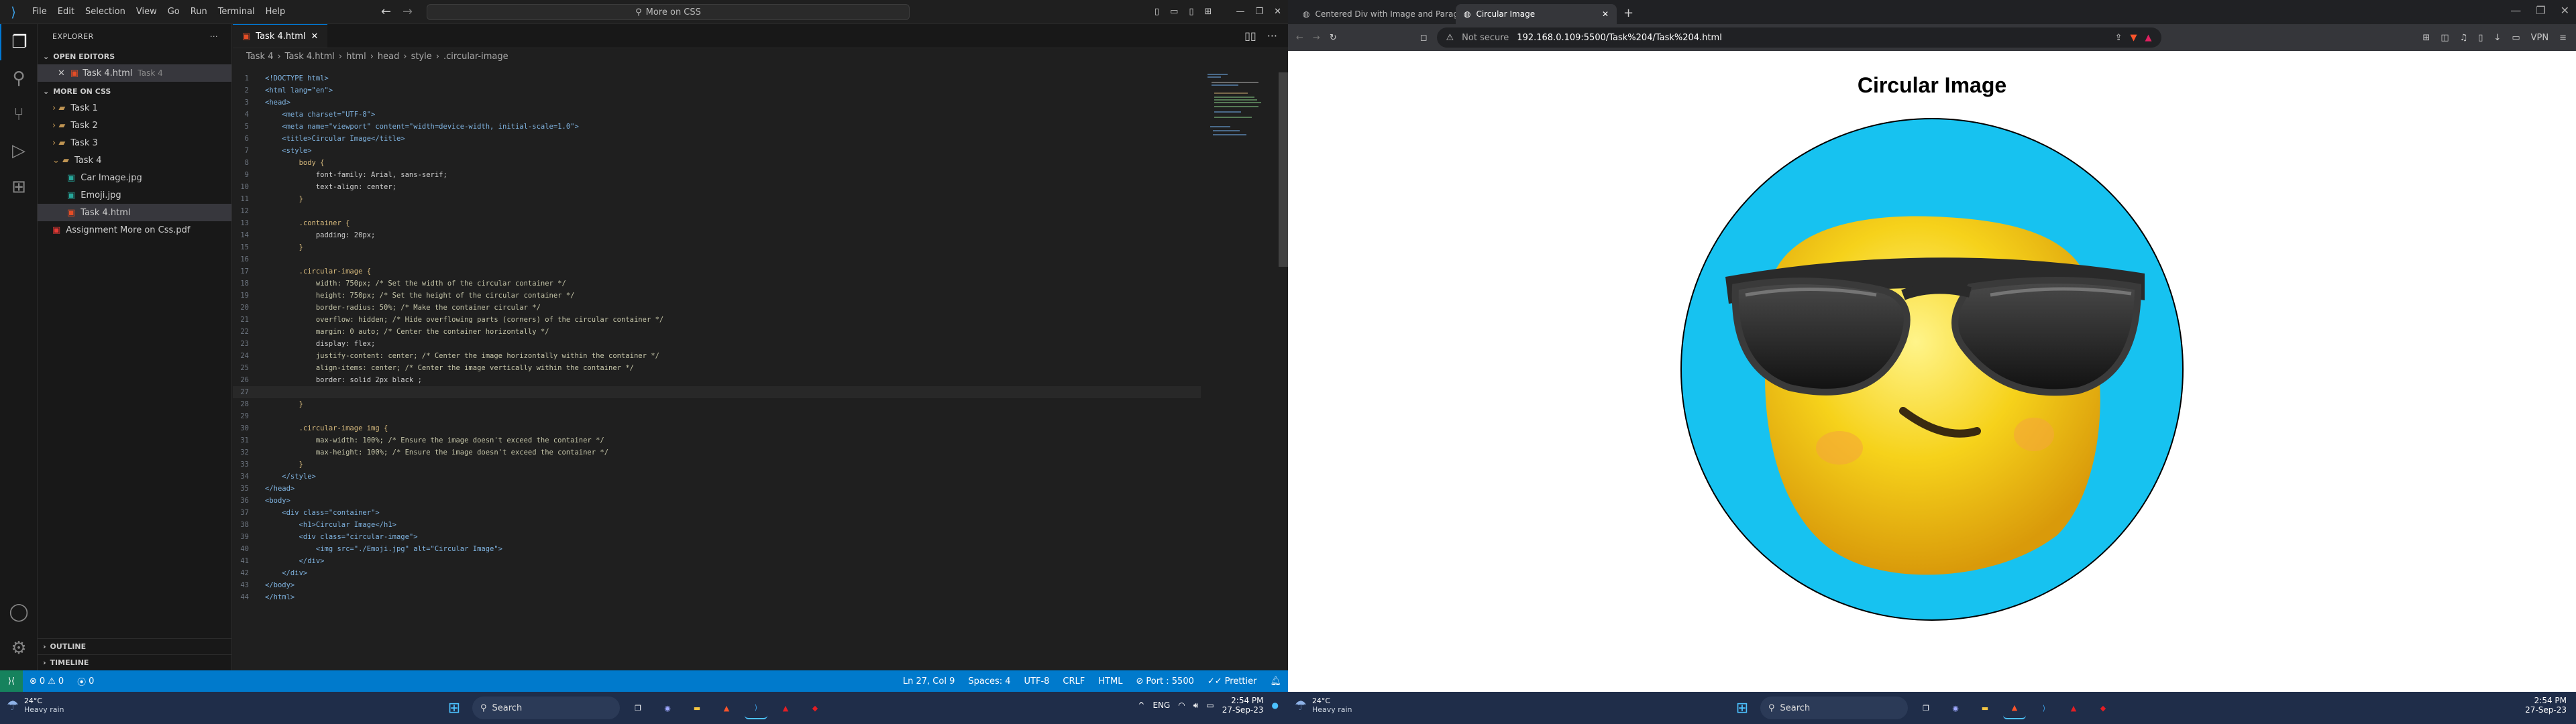  Describe the element at coordinates (134, 160) in the screenshot. I see `tree-item: ⌄ ▰ Task 4` at that location.